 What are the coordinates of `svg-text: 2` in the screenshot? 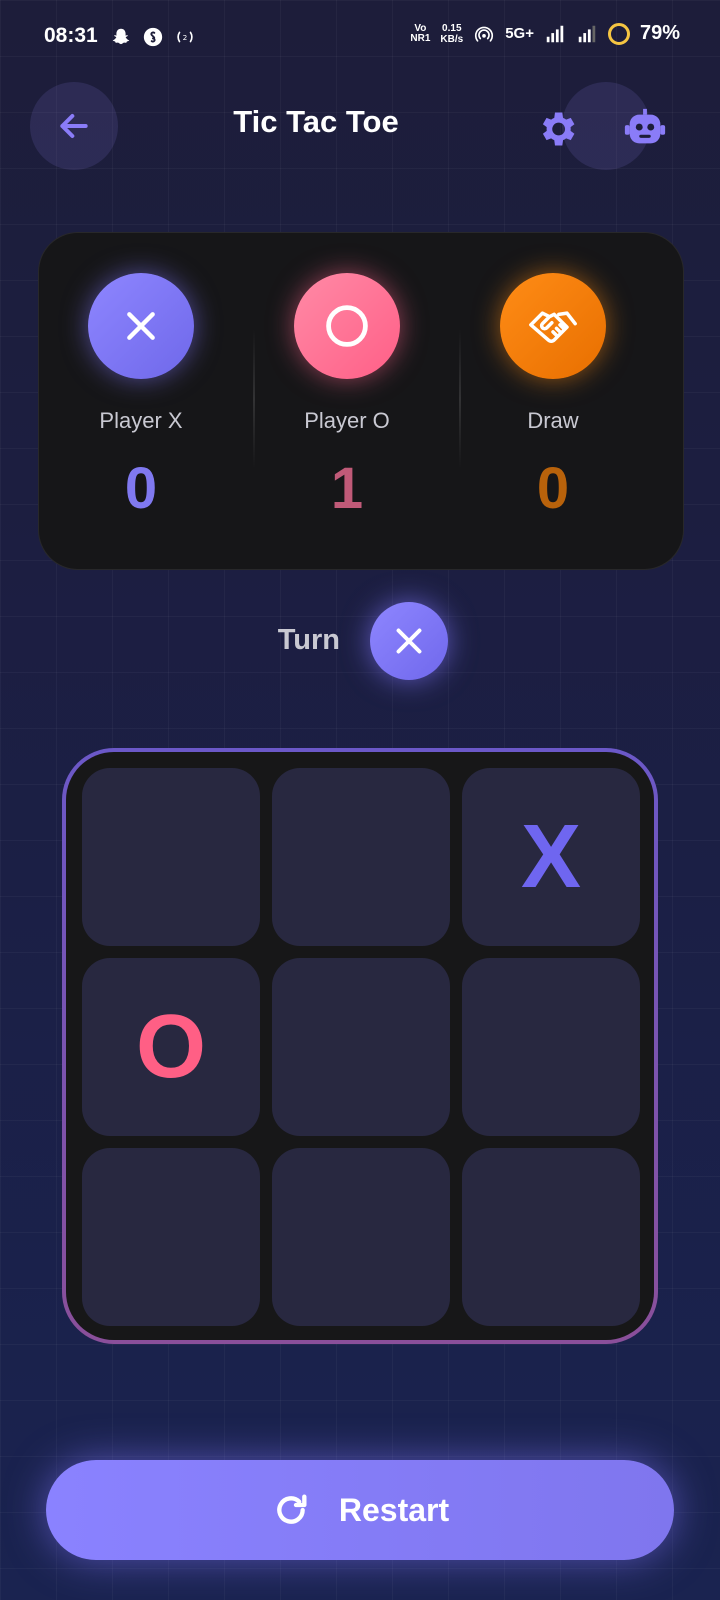 It's located at (185, 37).